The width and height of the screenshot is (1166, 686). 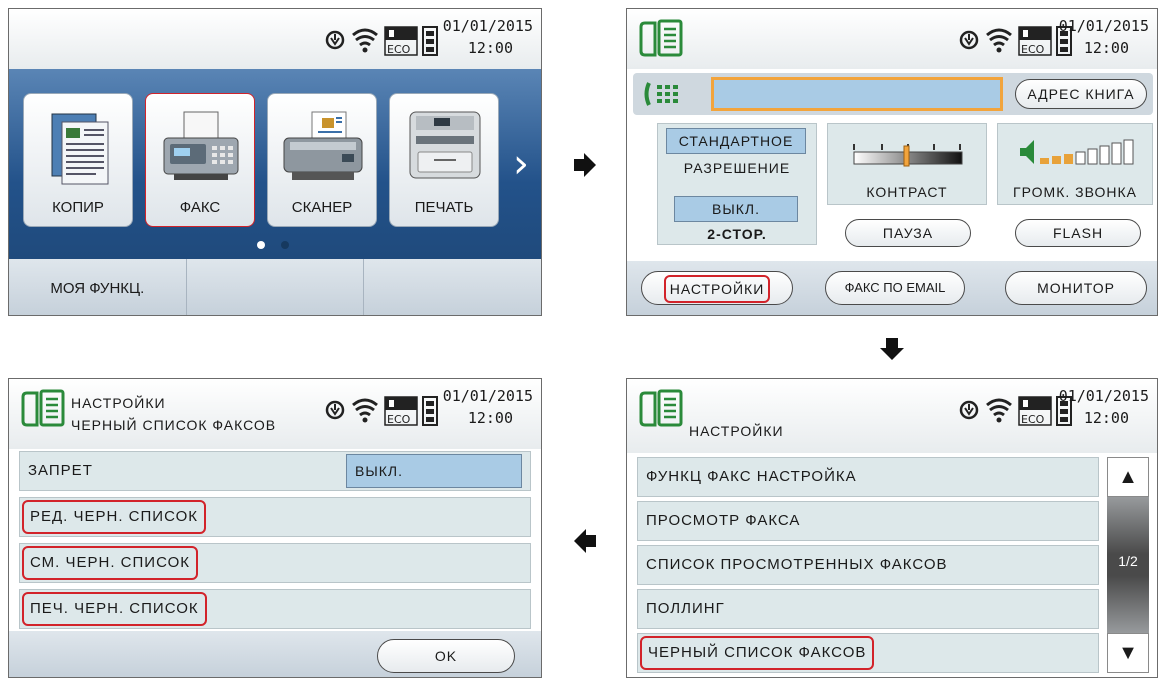 I want to click on page-indicator, so click(x=277, y=246).